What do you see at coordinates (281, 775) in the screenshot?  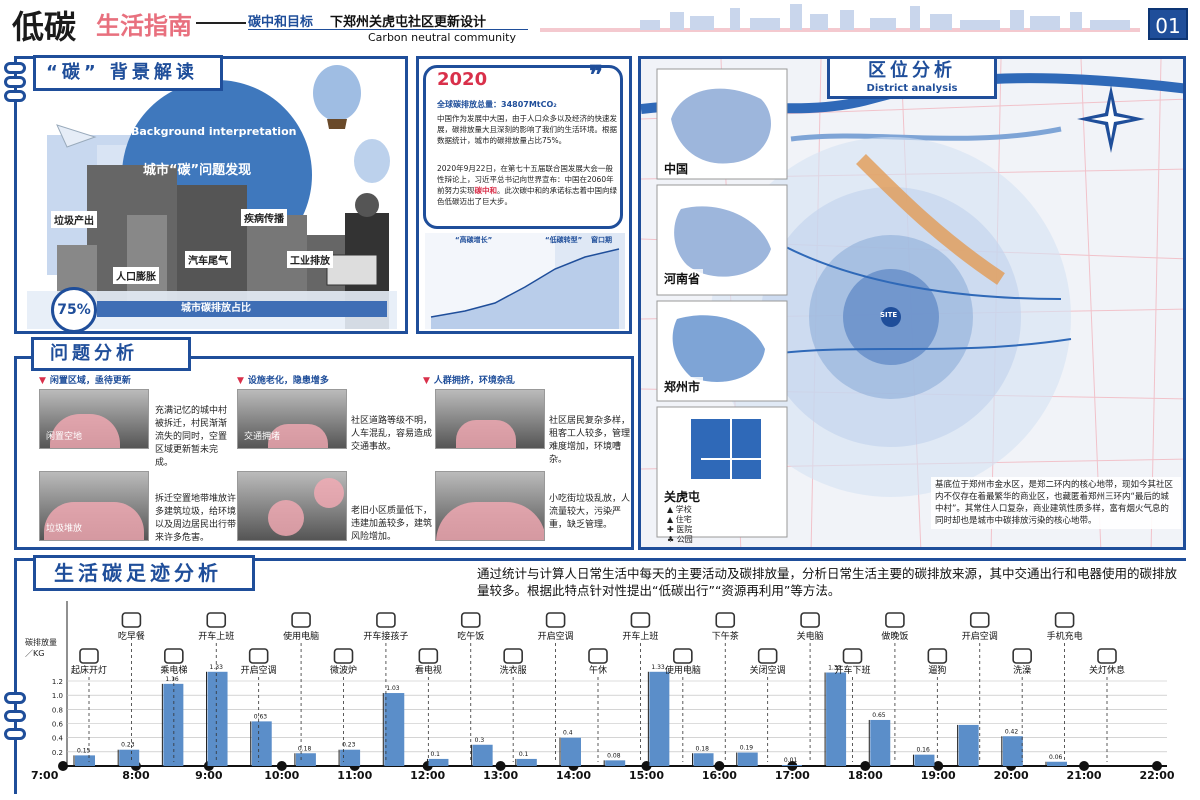 I see `time-label: 10:00` at bounding box center [281, 775].